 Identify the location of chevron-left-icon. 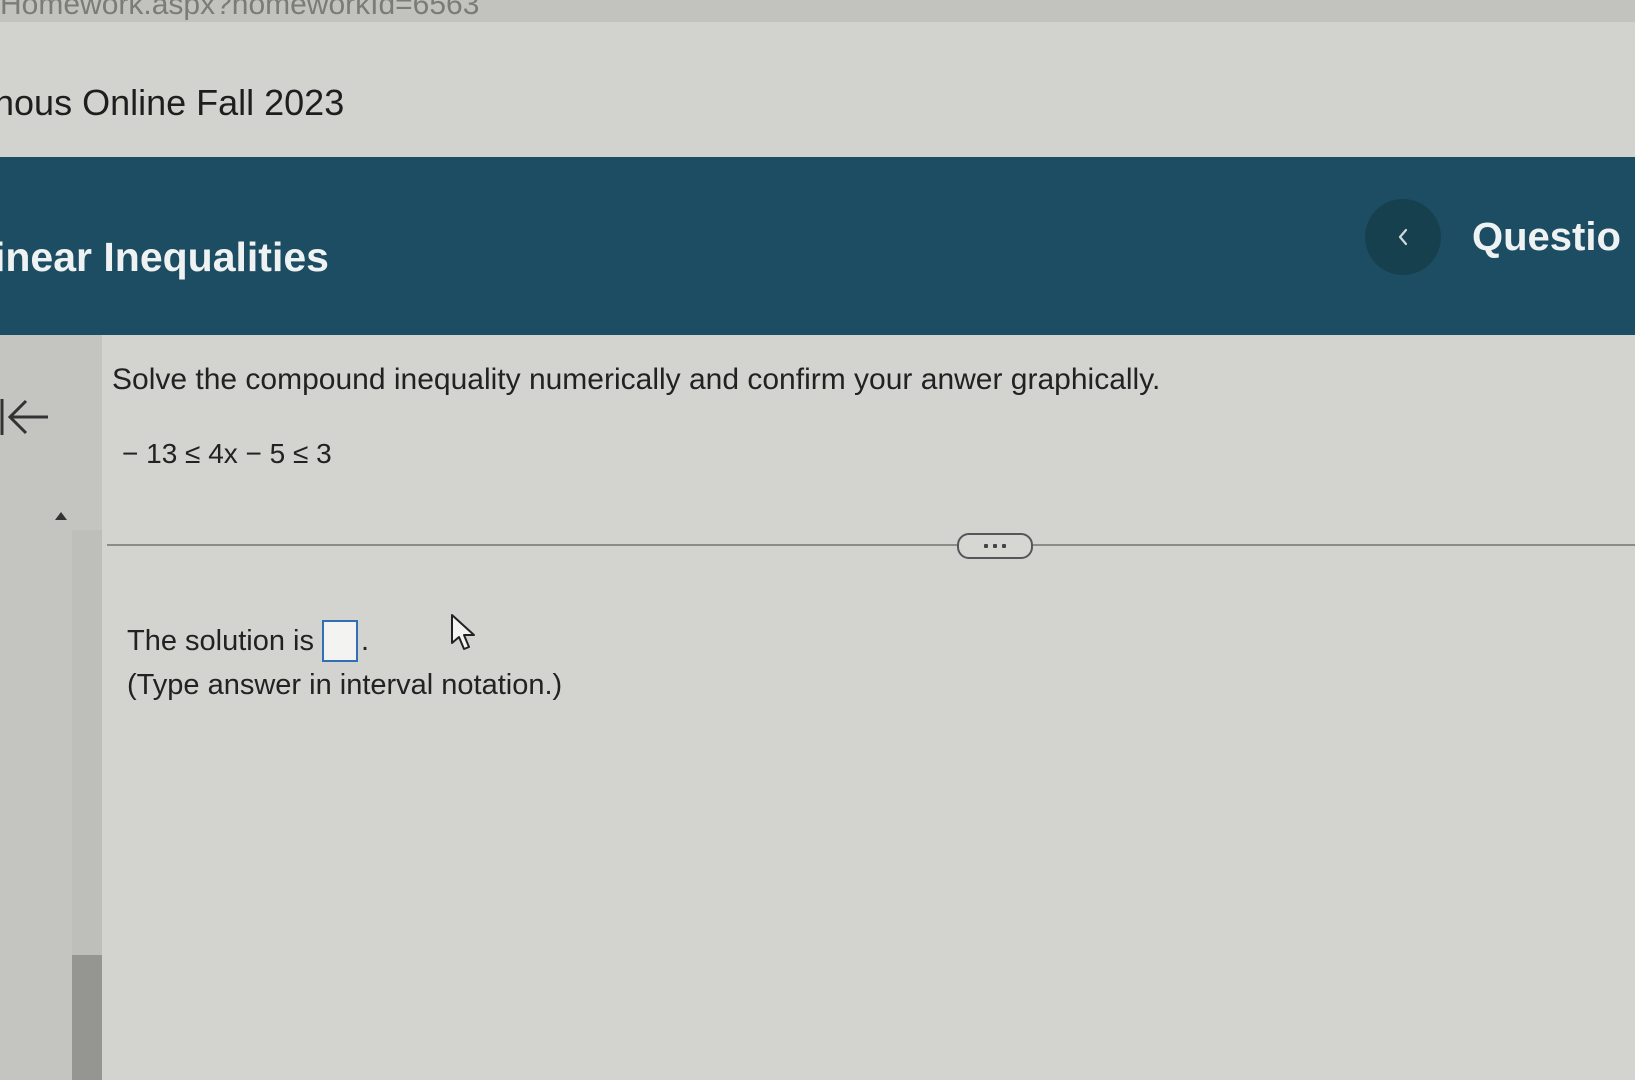
(1403, 237).